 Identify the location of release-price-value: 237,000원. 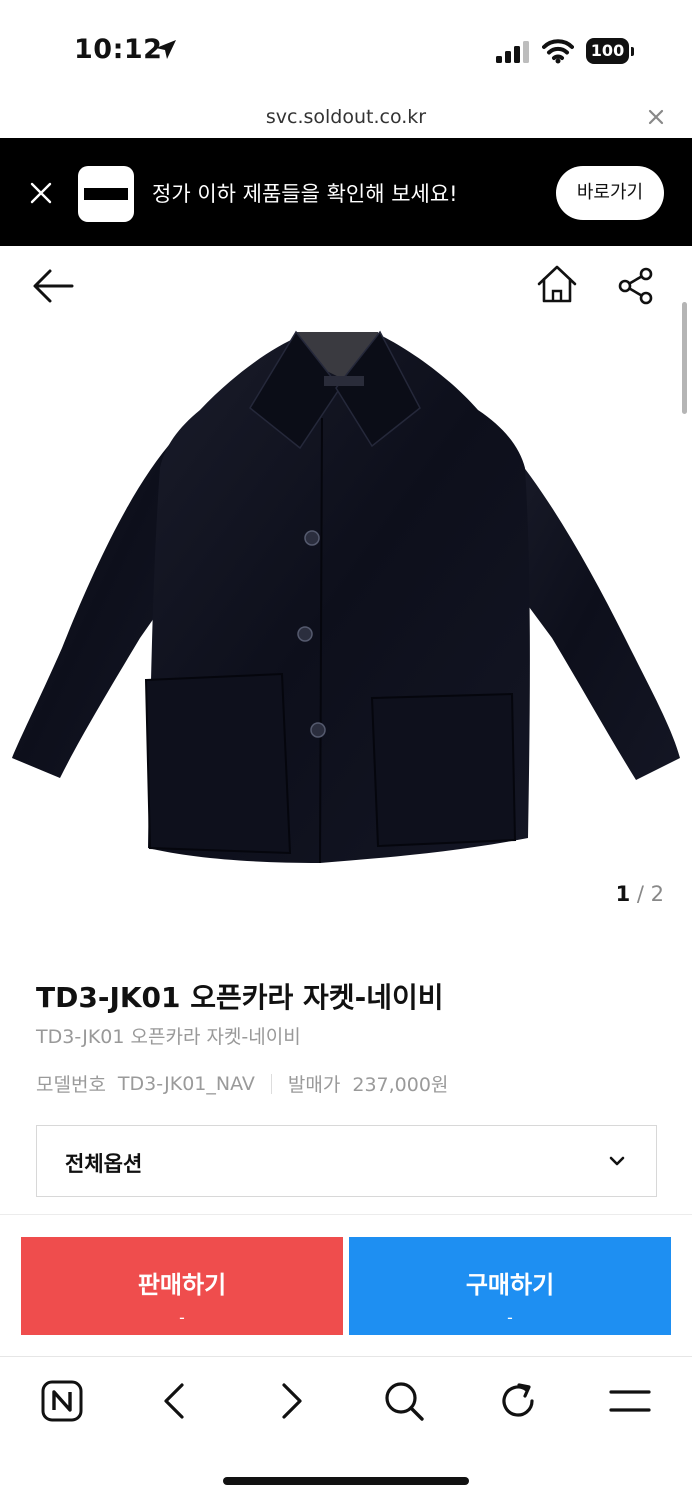
(400, 1085).